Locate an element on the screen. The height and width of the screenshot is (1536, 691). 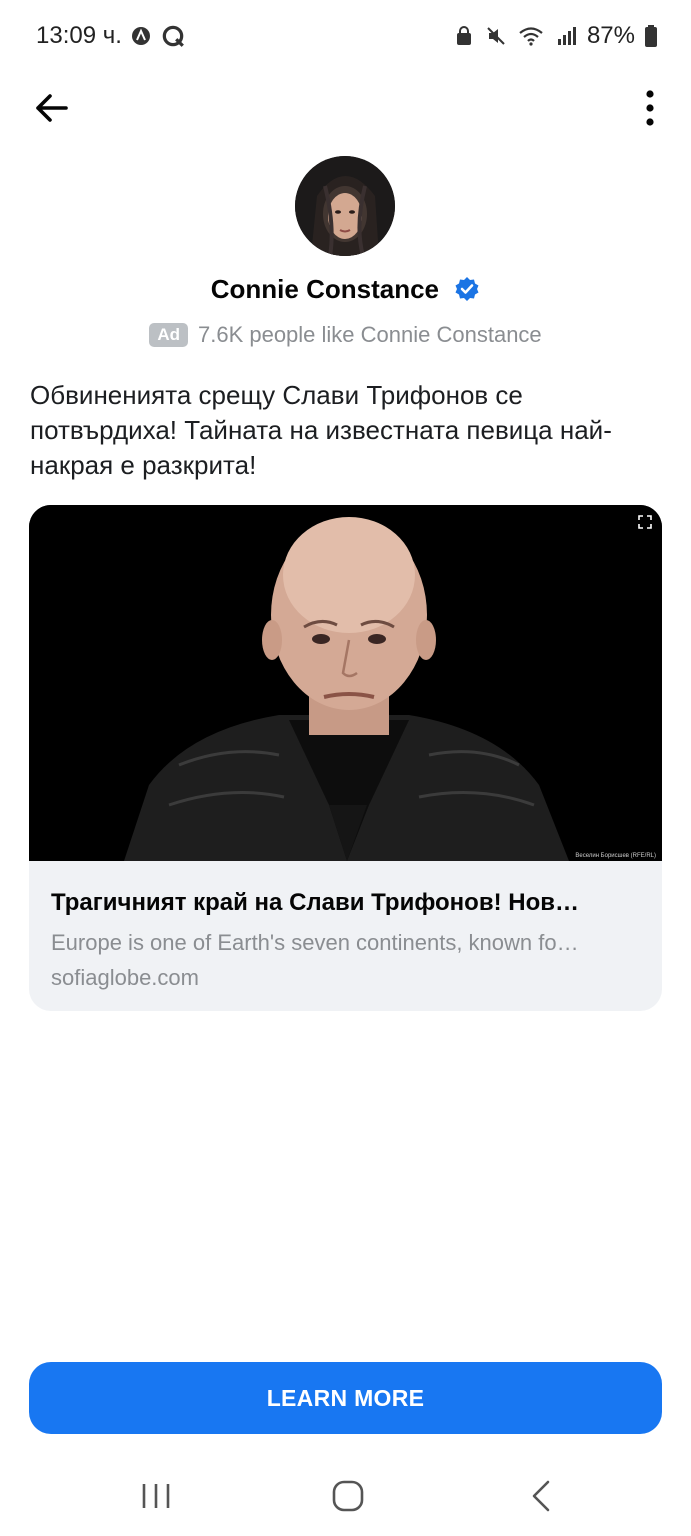
system-nav-bar is located at coordinates (345, 1496).